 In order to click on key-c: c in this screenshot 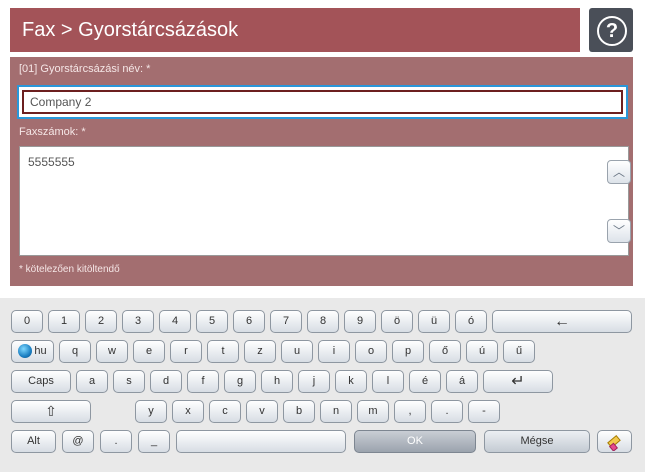, I will do `click(225, 411)`.